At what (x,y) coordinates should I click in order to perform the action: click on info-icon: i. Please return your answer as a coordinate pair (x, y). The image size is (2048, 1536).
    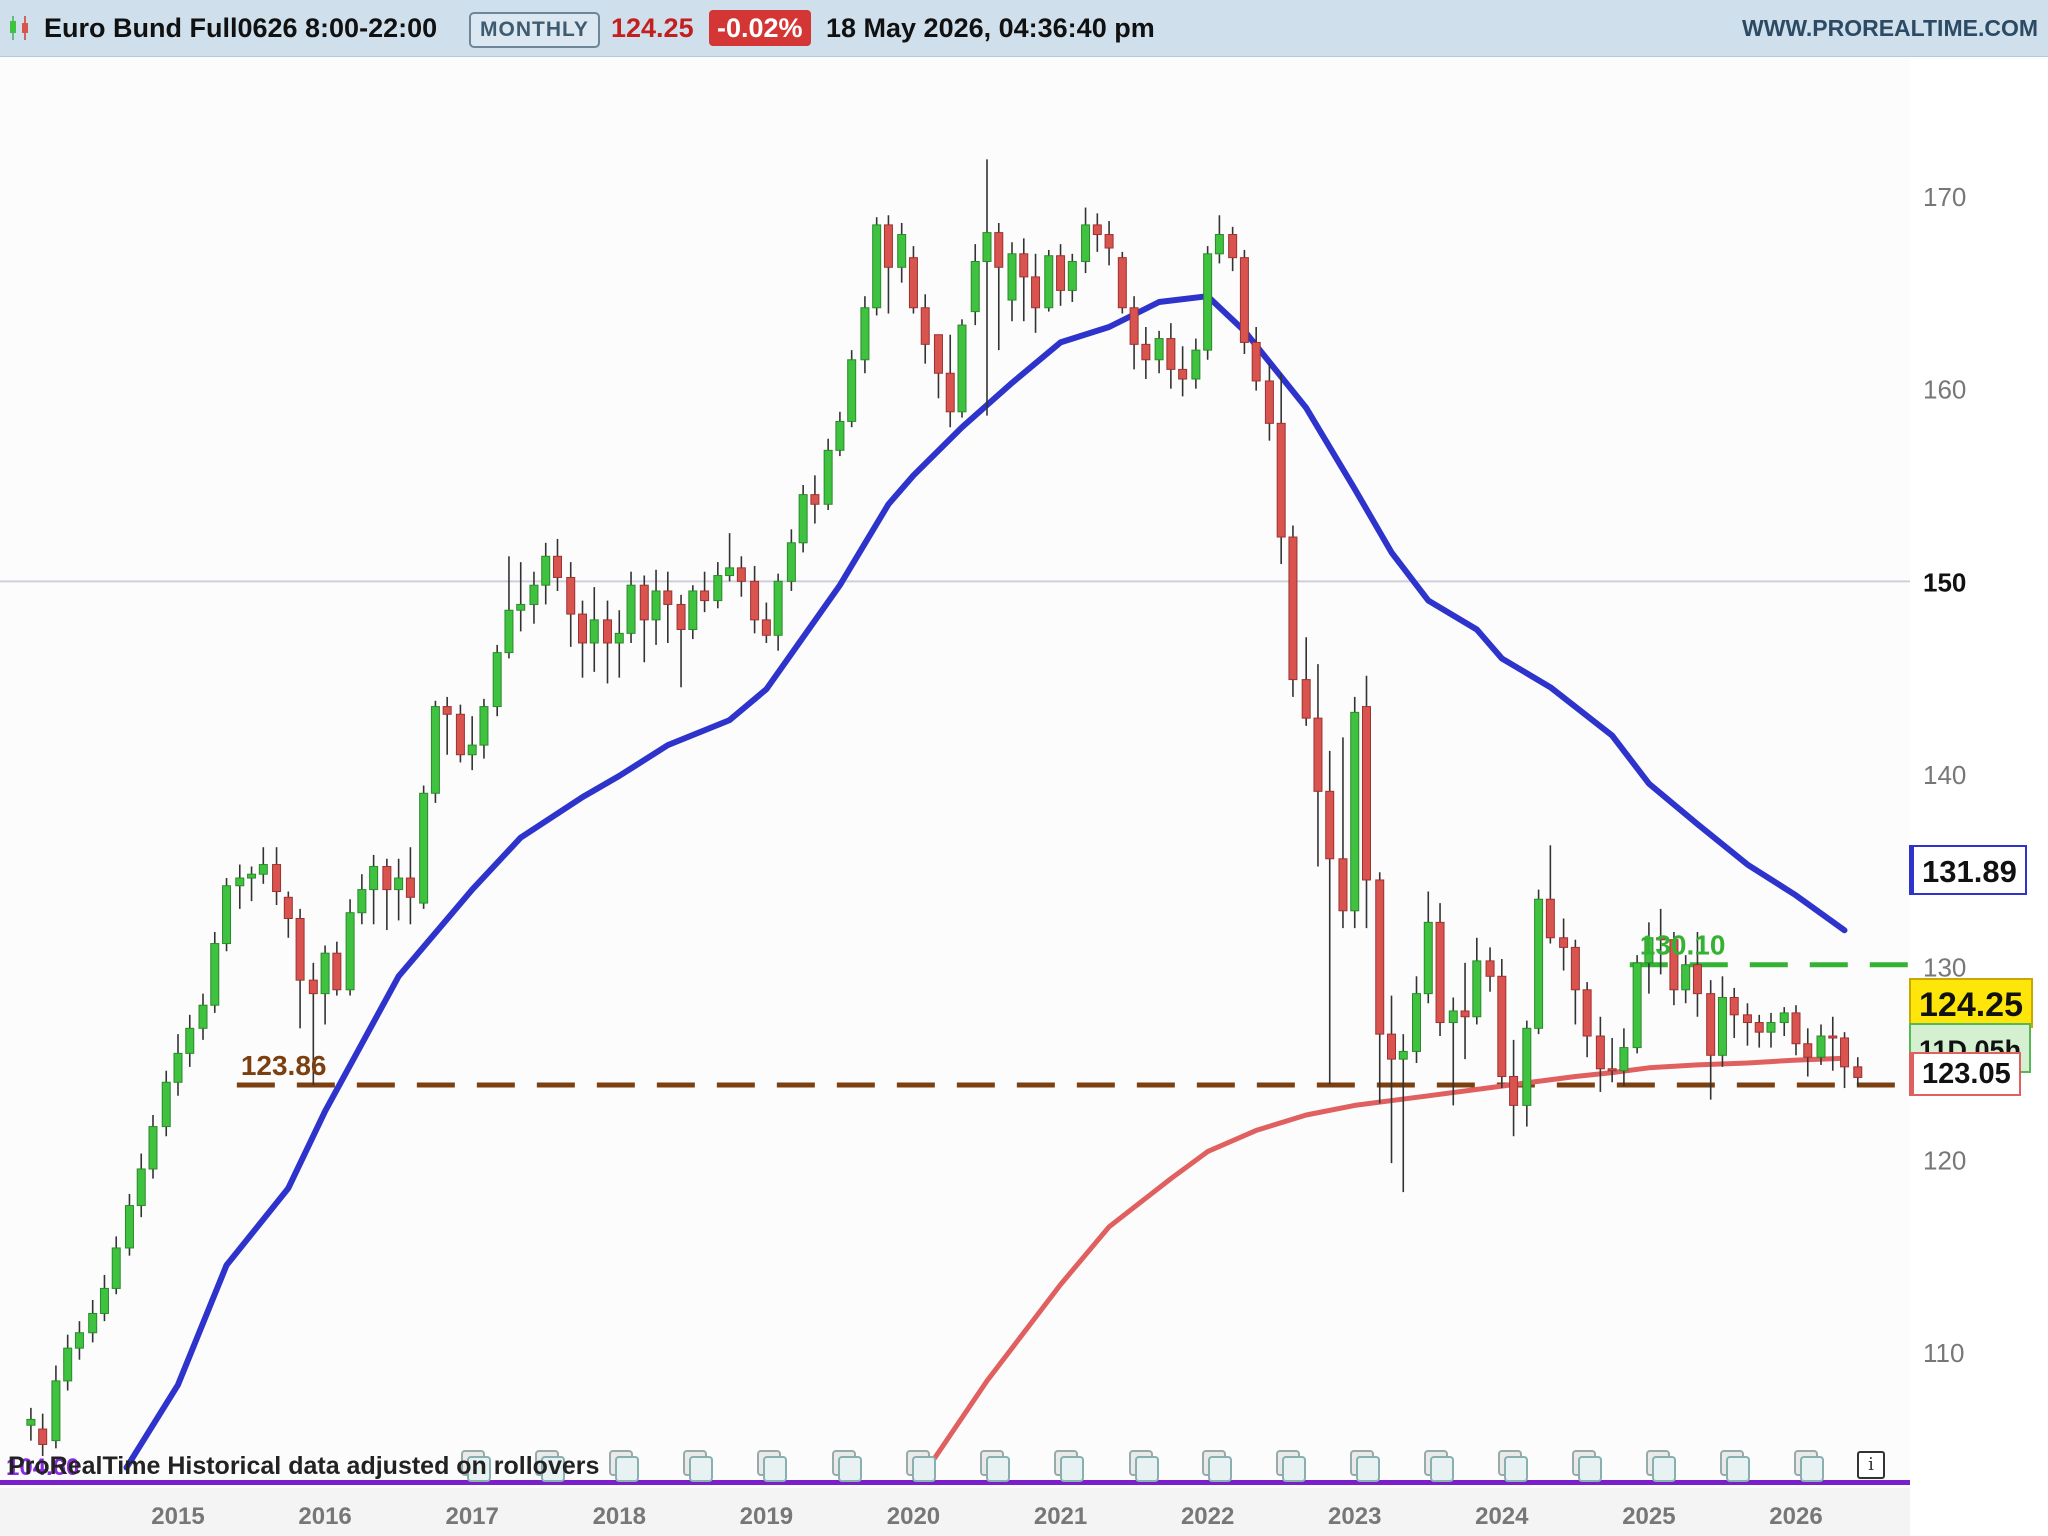
    Looking at the image, I should click on (1871, 1465).